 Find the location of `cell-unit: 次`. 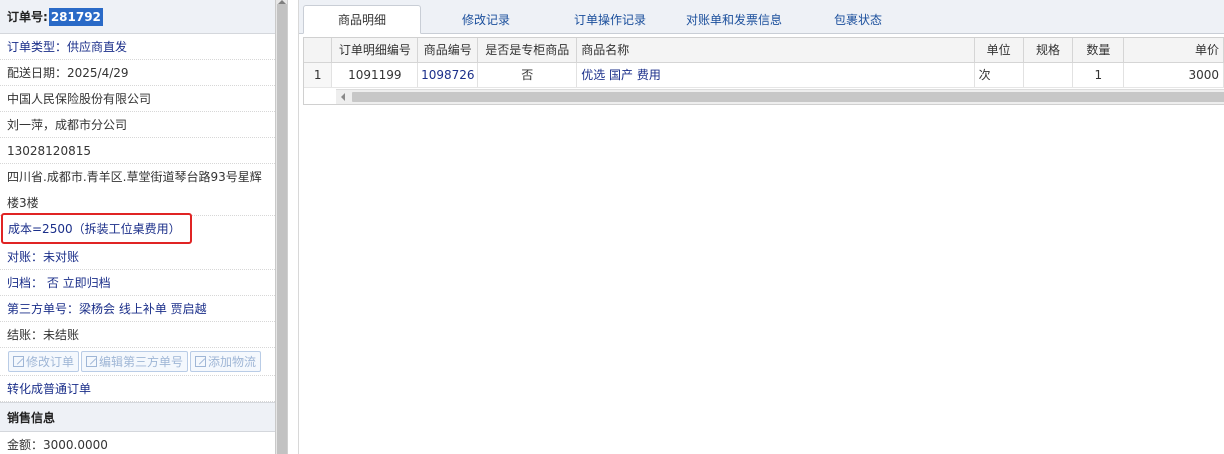

cell-unit: 次 is located at coordinates (999, 75).